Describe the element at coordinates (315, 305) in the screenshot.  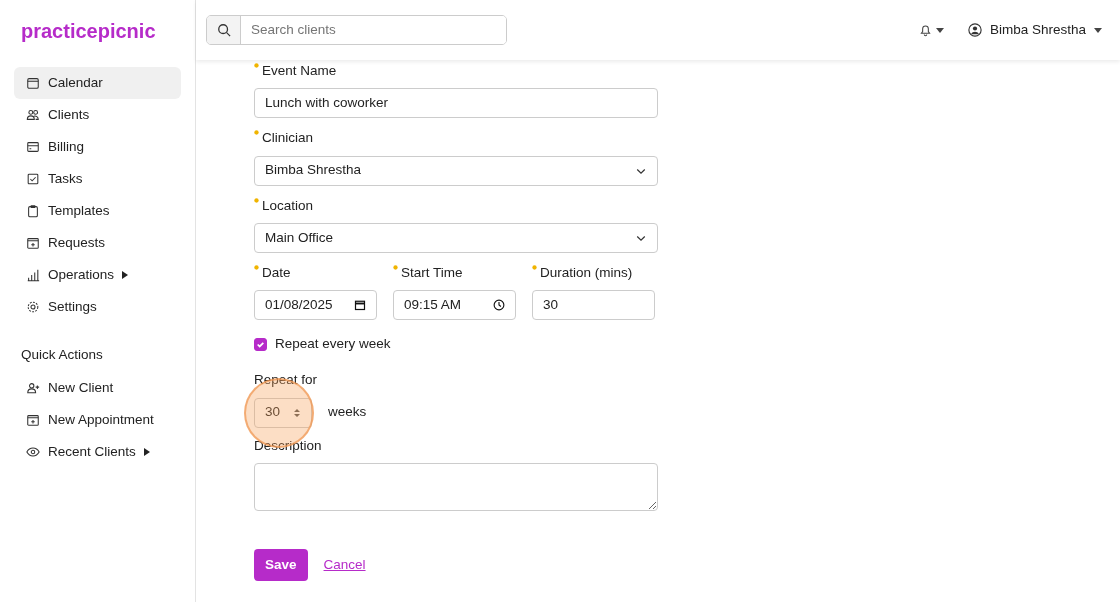
I see `date-field: 01/08/2025` at that location.